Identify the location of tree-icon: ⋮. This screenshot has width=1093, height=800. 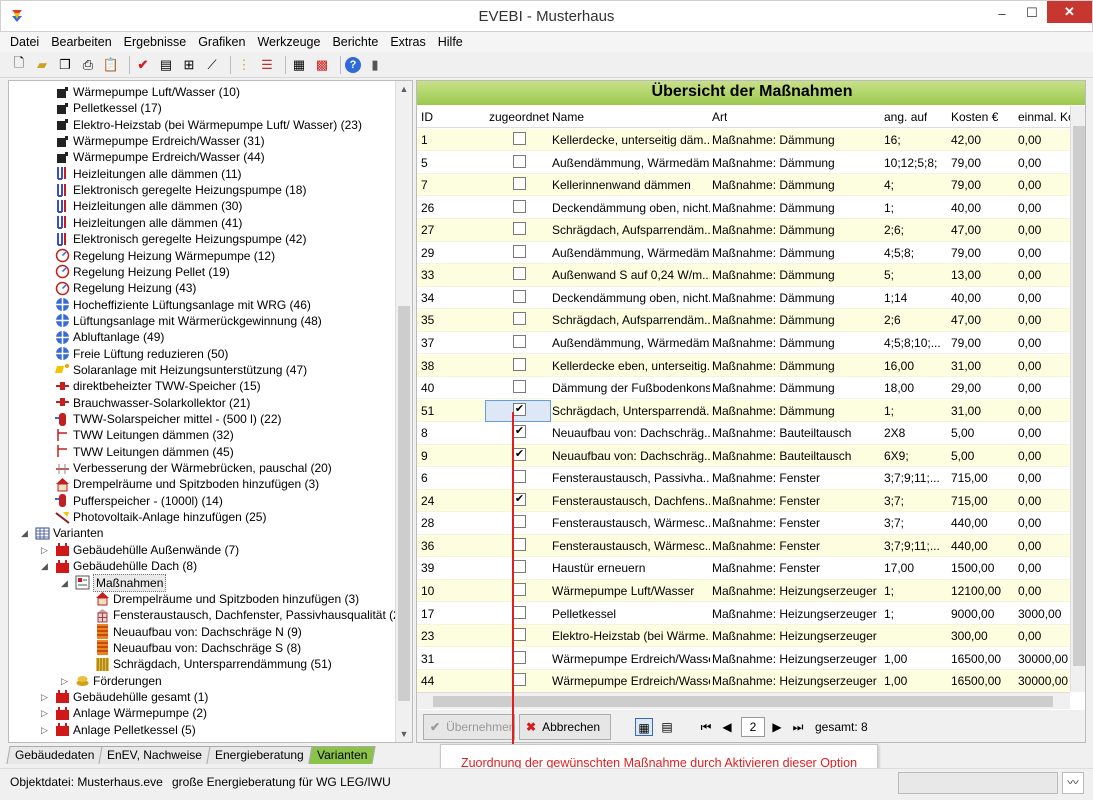
(244, 65).